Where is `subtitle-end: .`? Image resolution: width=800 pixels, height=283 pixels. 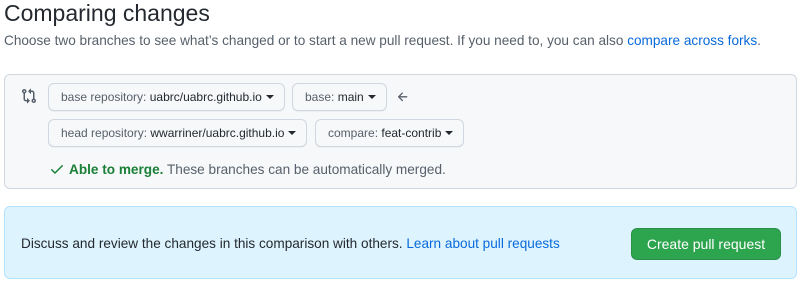
subtitle-end: . is located at coordinates (759, 40).